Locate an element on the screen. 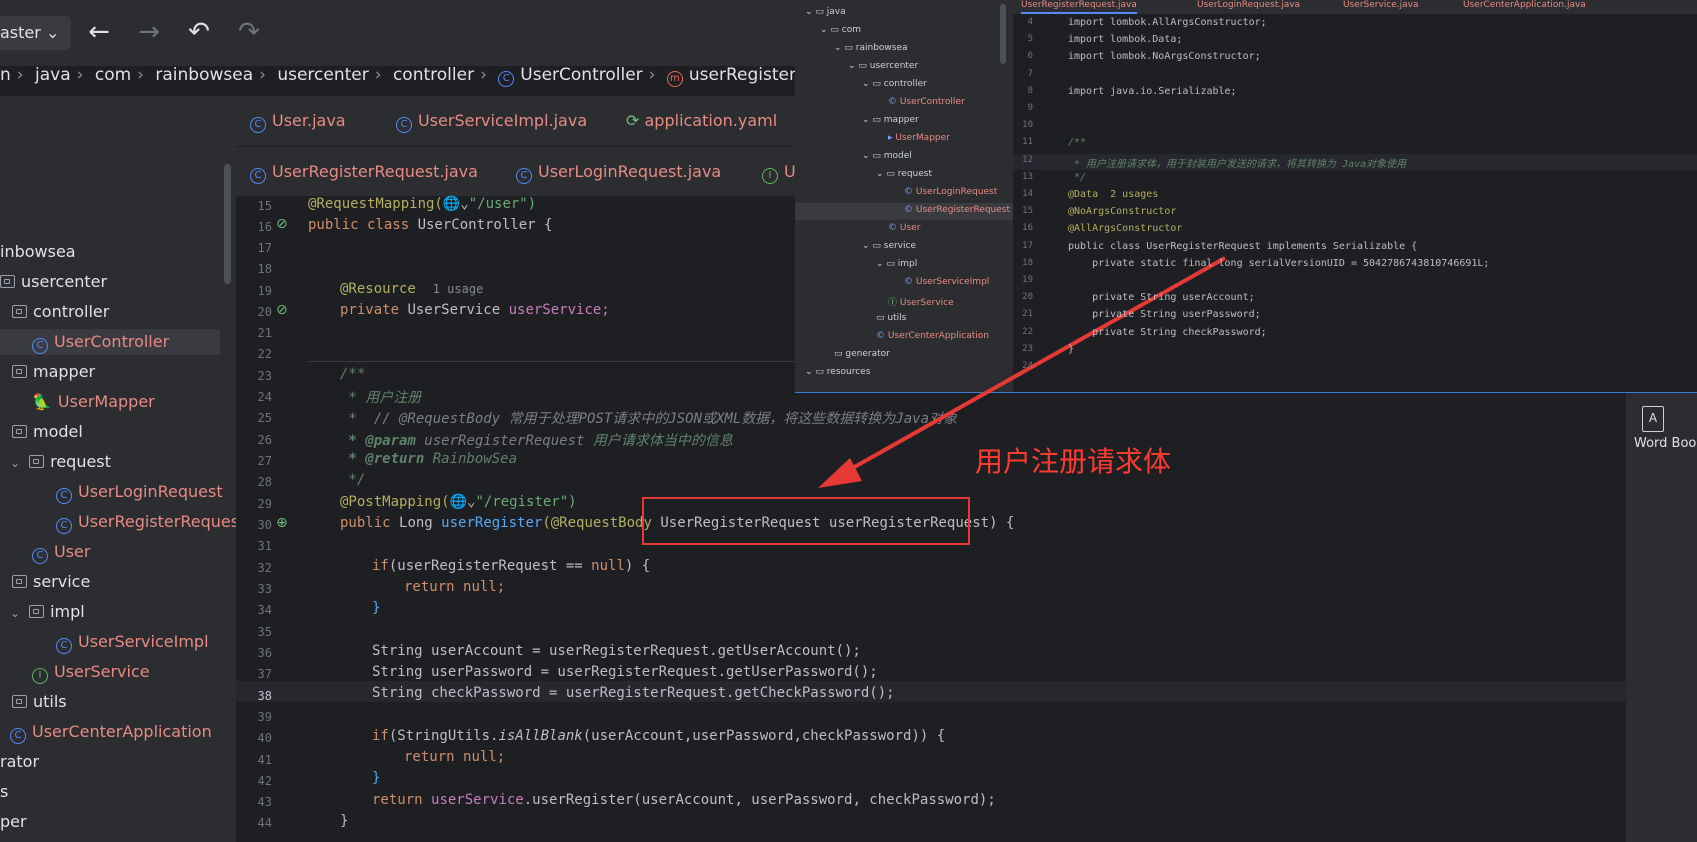 The width and height of the screenshot is (1697, 842). overlay-code-line: @NoArgsConstructor is located at coordinates (1122, 212).